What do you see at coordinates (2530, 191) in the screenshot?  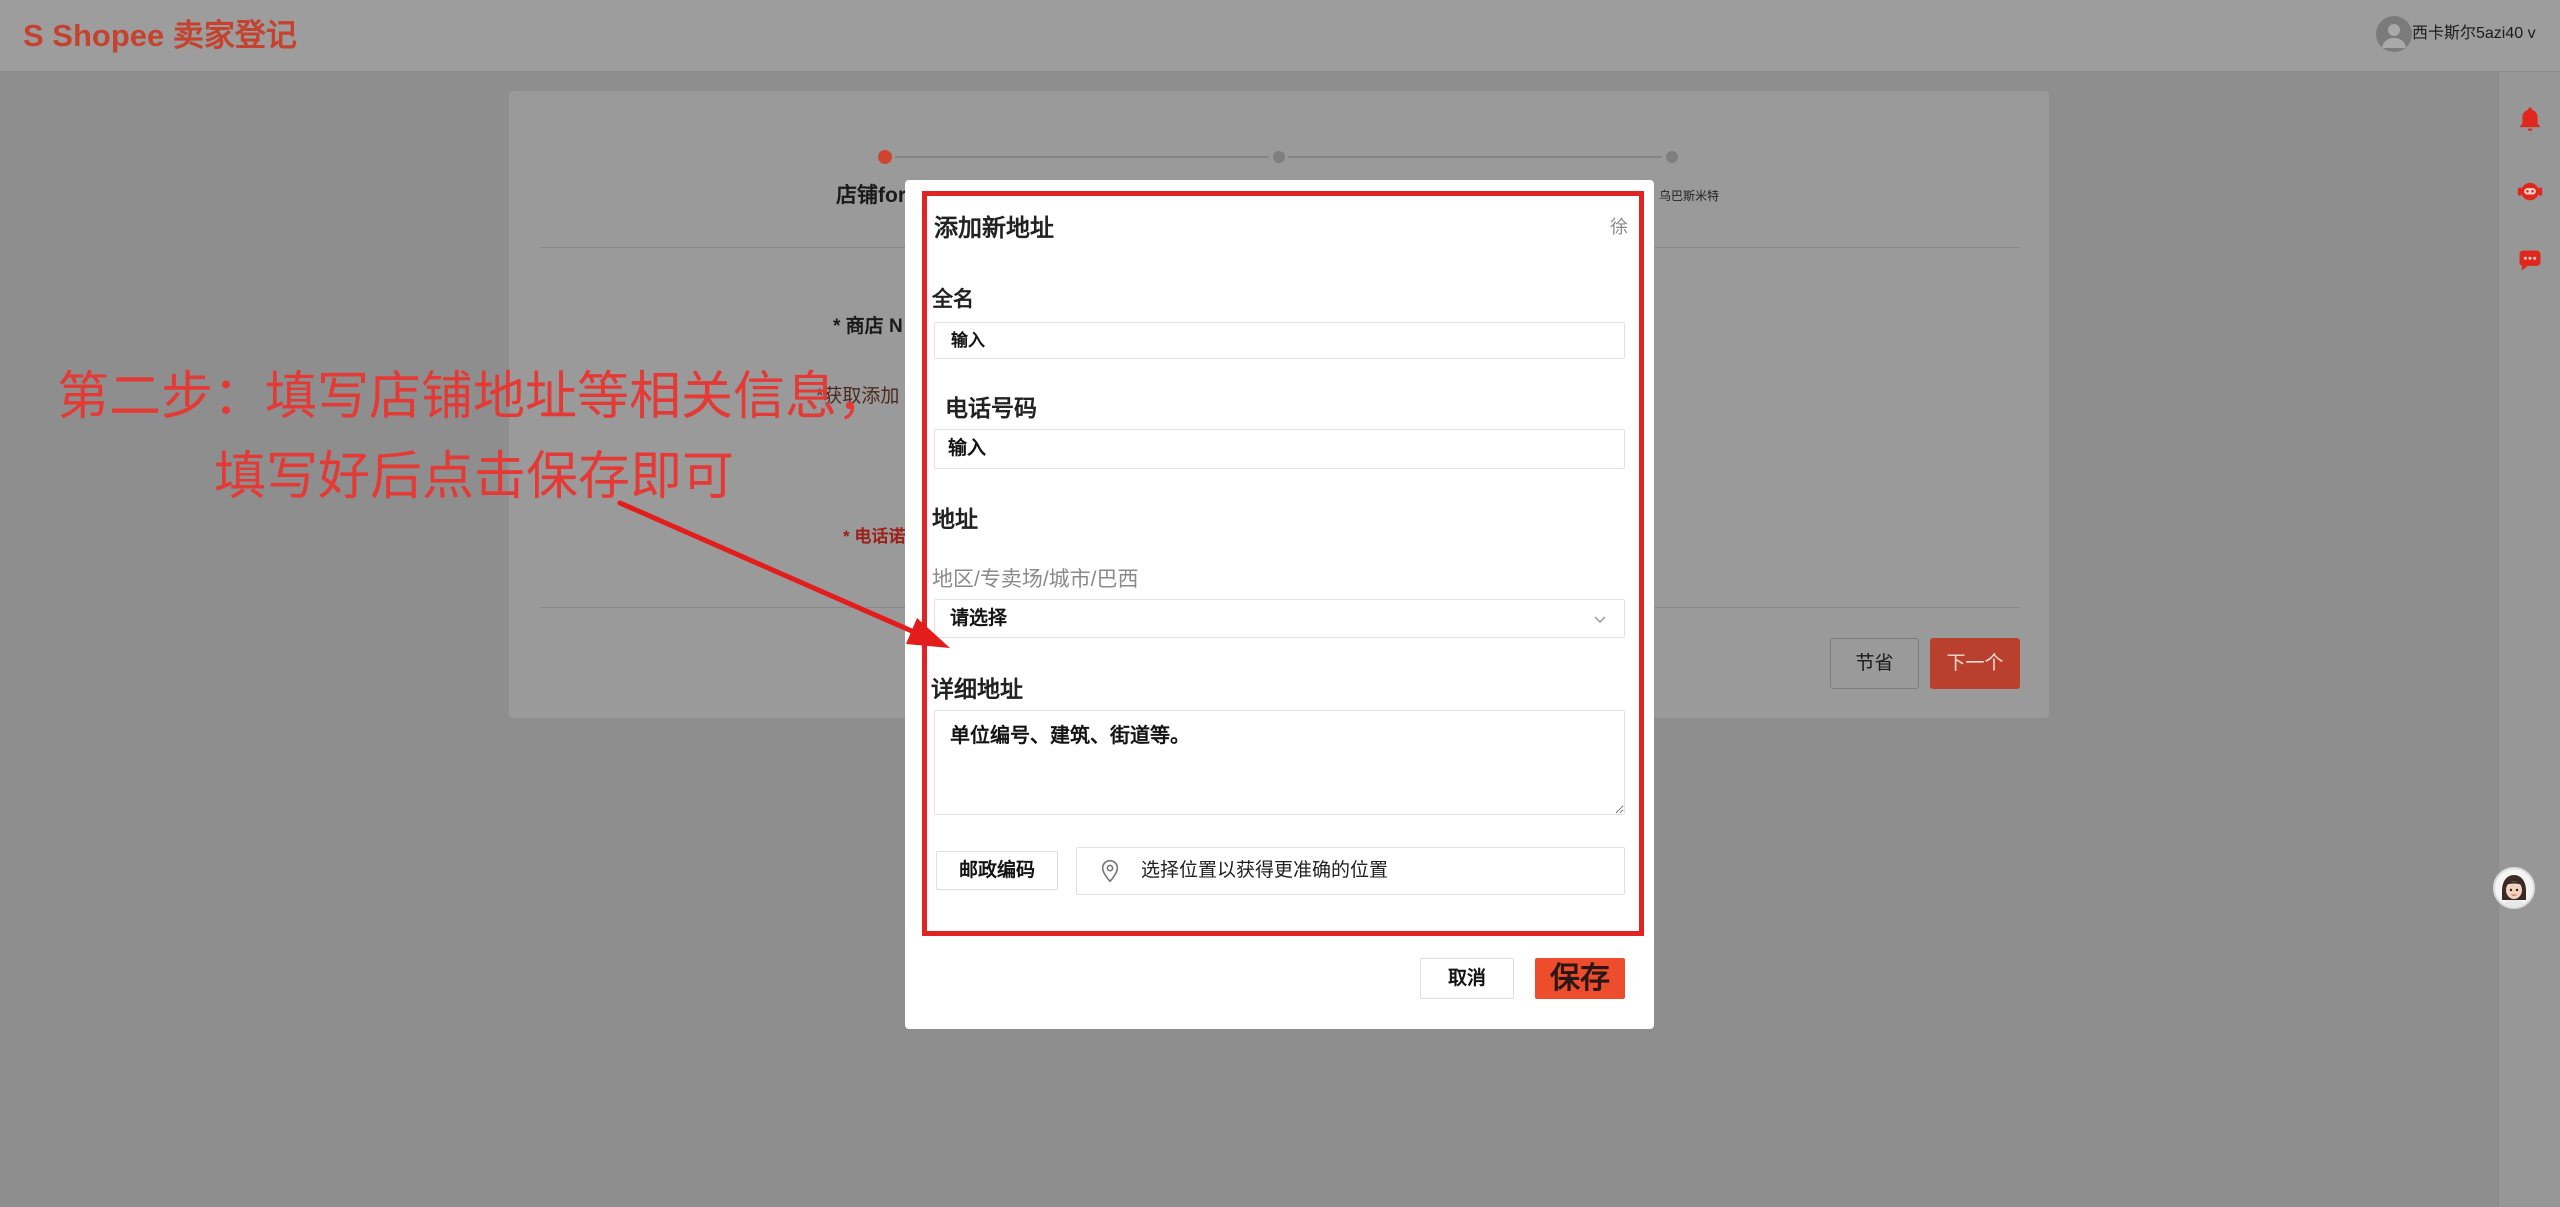 I see `customer-service-icon` at bounding box center [2530, 191].